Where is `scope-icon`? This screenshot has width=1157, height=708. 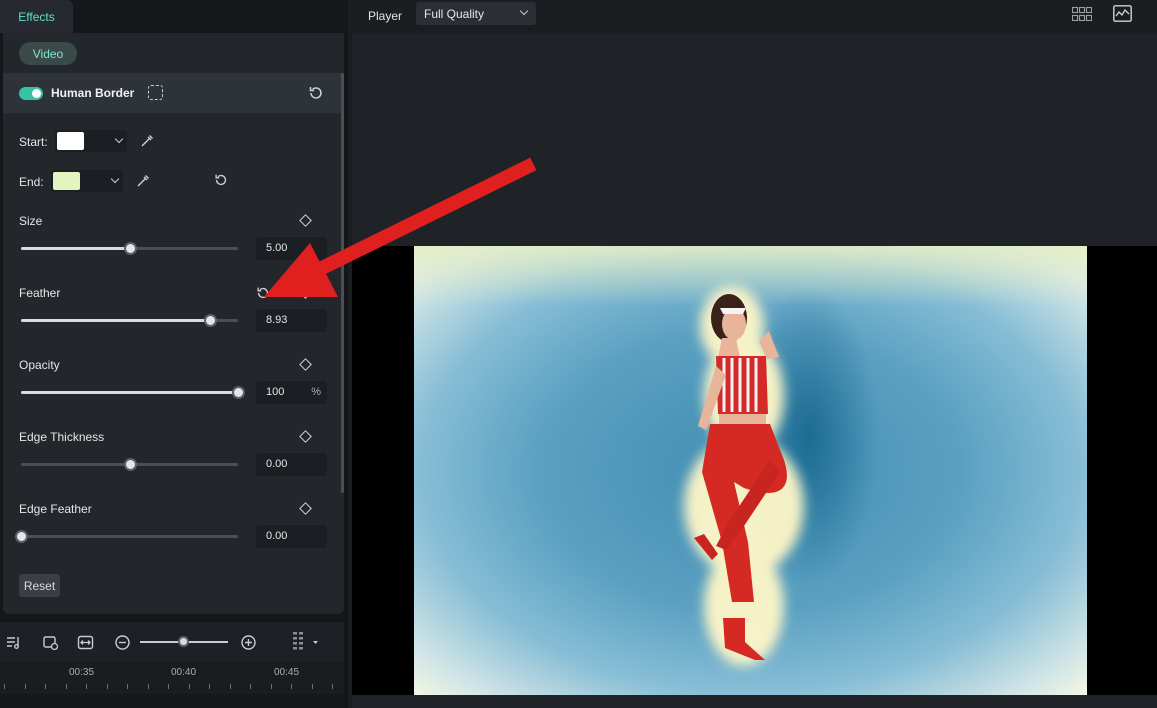
scope-icon is located at coordinates (1122, 13).